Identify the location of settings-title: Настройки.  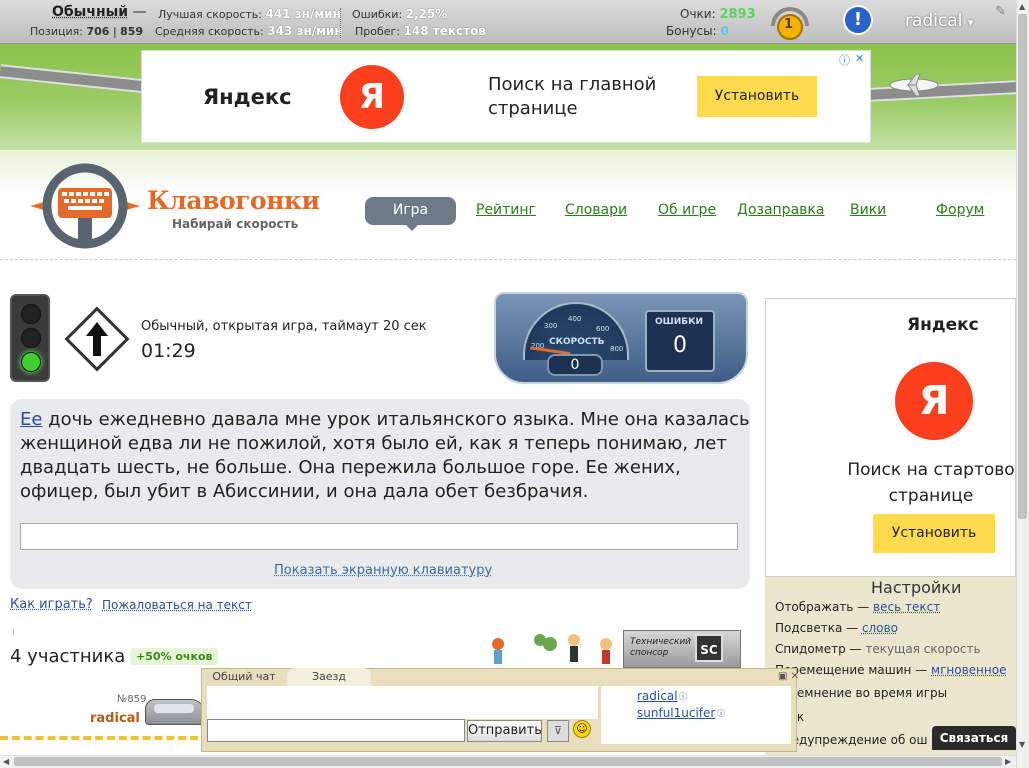
(916, 587).